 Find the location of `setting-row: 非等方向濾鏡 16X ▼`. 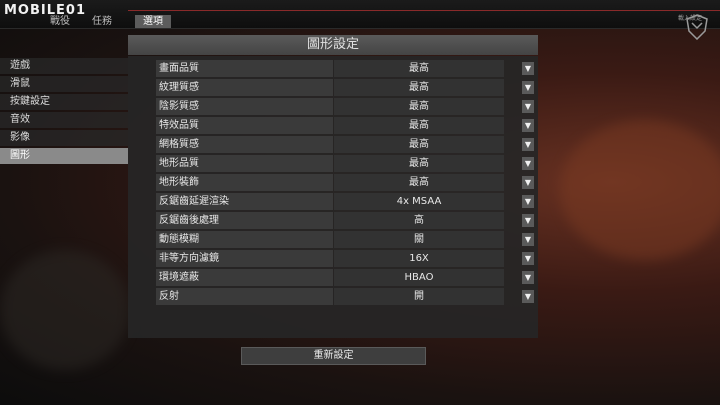

setting-row: 非等方向濾鏡 16X ▼ is located at coordinates (347, 258).